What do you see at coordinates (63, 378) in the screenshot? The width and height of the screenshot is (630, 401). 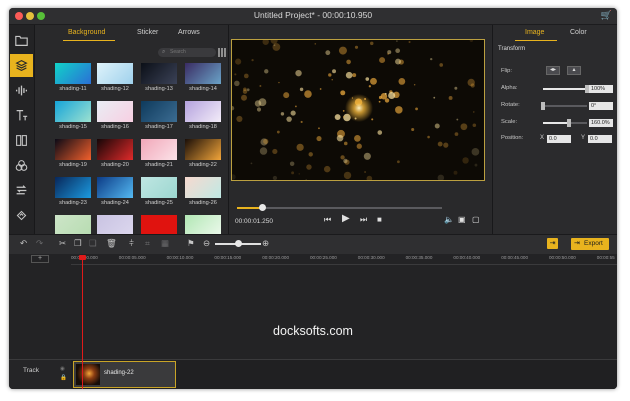 I see `lock-icon: 🔒` at bounding box center [63, 378].